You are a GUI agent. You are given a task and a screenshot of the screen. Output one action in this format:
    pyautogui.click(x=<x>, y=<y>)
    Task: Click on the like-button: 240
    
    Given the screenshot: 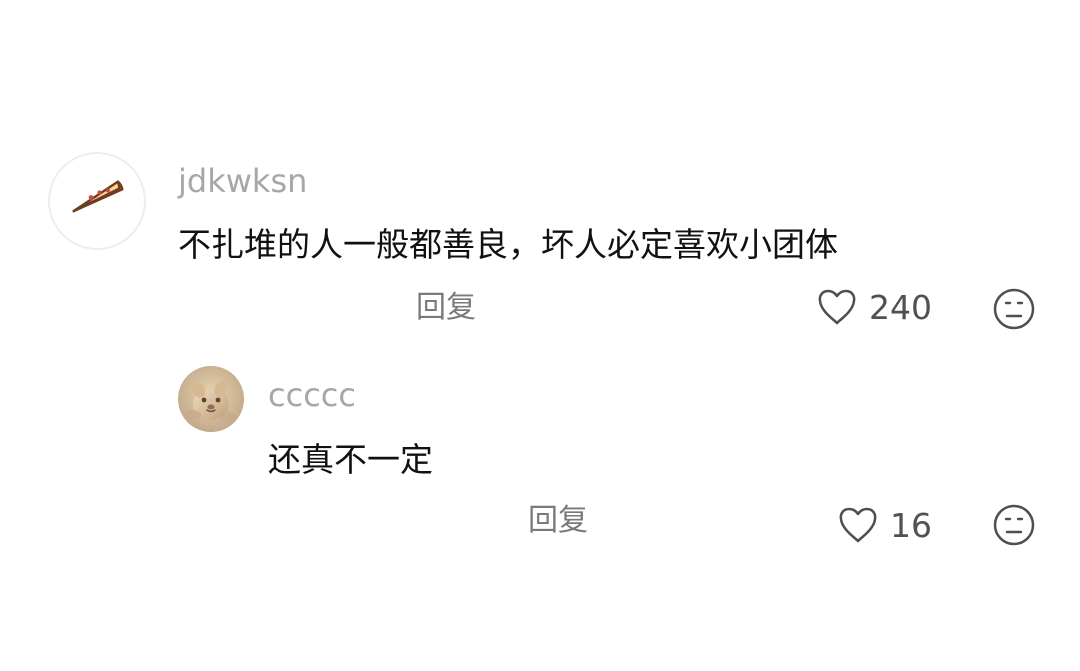 What is the action you would take?
    pyautogui.click(x=873, y=307)
    